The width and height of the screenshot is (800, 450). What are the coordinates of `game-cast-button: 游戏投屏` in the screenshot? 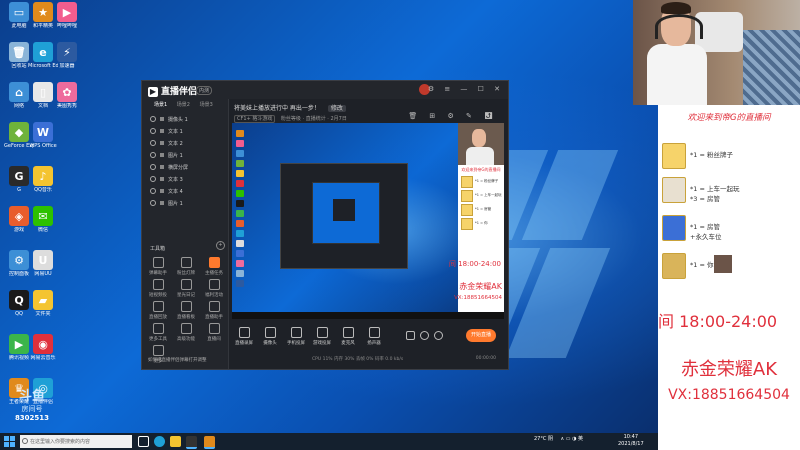 It's located at (322, 336).